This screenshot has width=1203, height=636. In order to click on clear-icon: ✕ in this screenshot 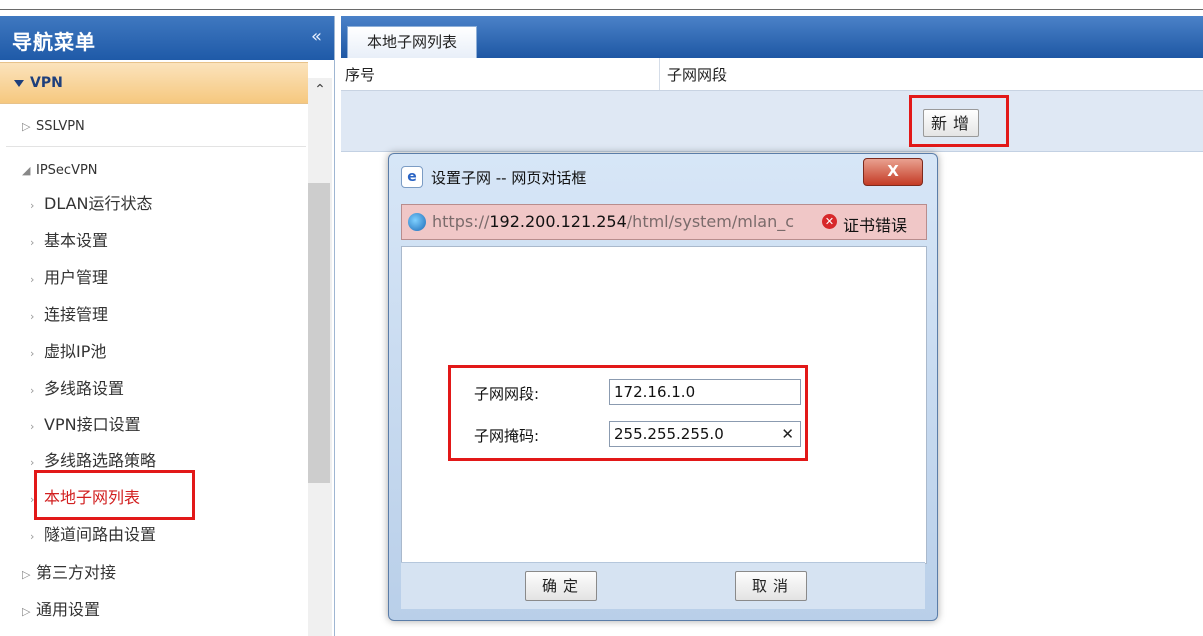, I will do `click(787, 434)`.